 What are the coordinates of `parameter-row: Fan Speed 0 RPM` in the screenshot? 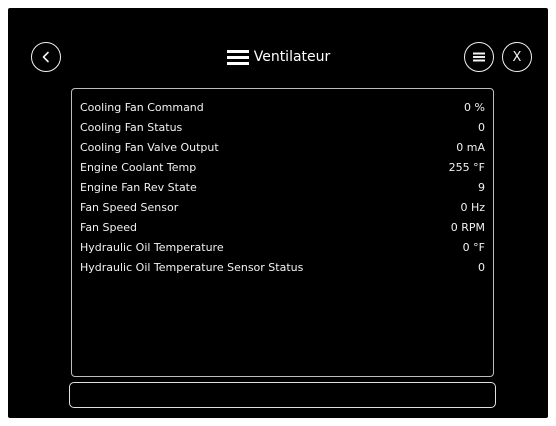 It's located at (282, 228).